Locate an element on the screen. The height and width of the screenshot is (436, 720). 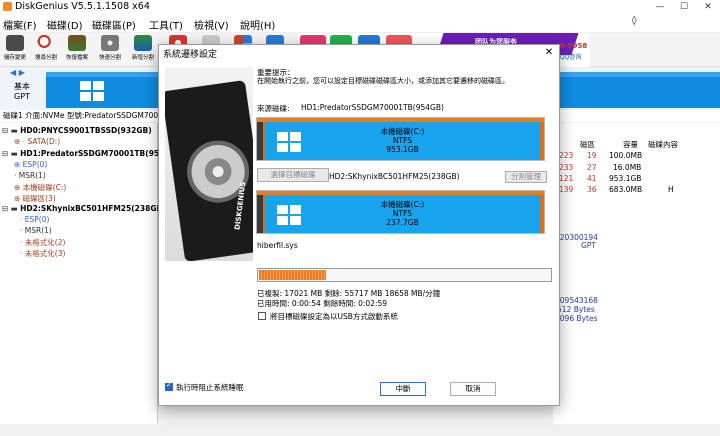
menu-partition: 磁碟區(P) is located at coordinates (114, 24).